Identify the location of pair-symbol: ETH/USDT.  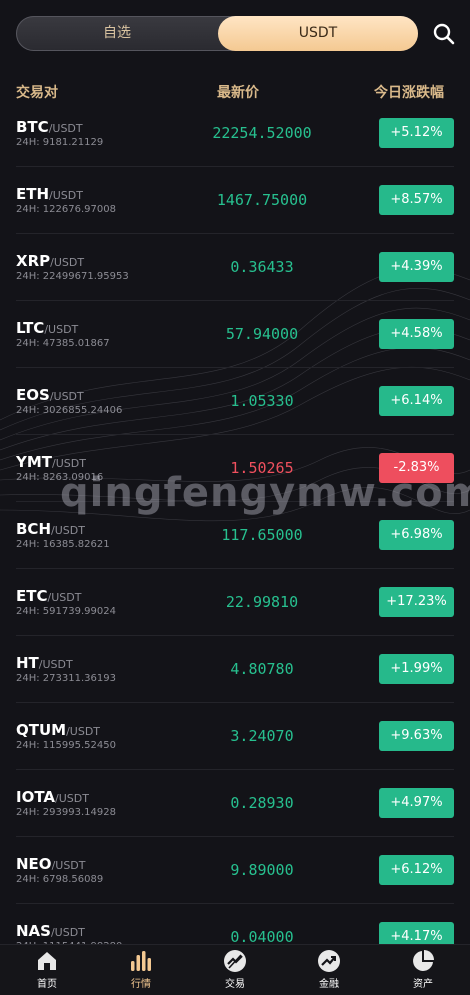
(49, 194).